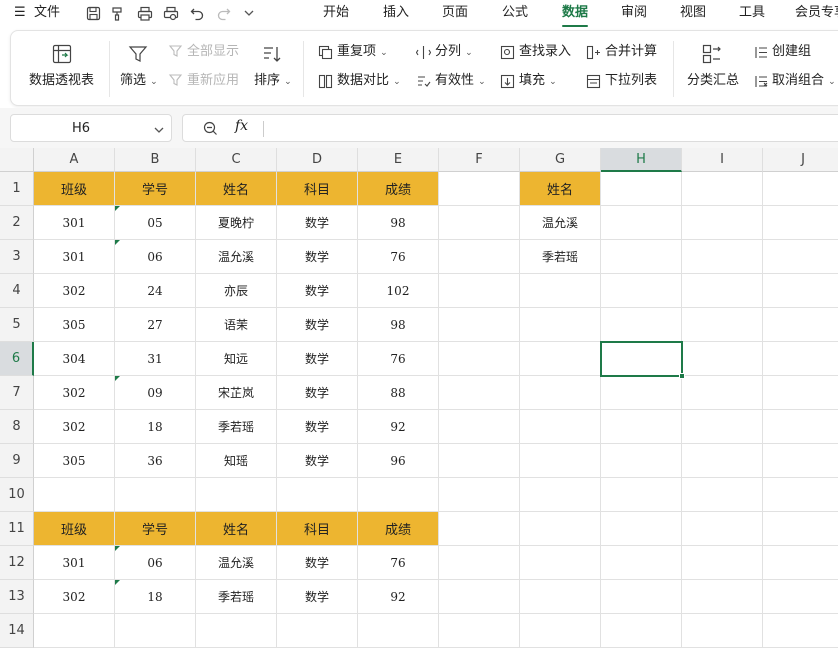 Image resolution: width=838 pixels, height=666 pixels. I want to click on column-header-d: D, so click(317, 160).